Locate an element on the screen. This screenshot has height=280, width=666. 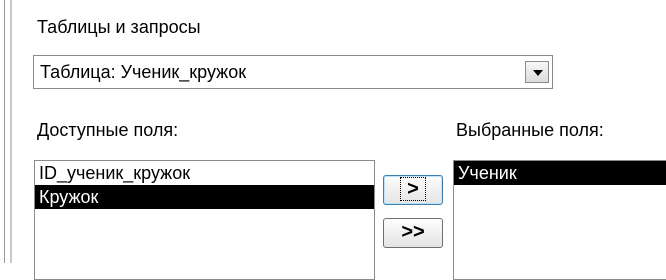
available-fields-label: Доступные поля: is located at coordinates (108, 130).